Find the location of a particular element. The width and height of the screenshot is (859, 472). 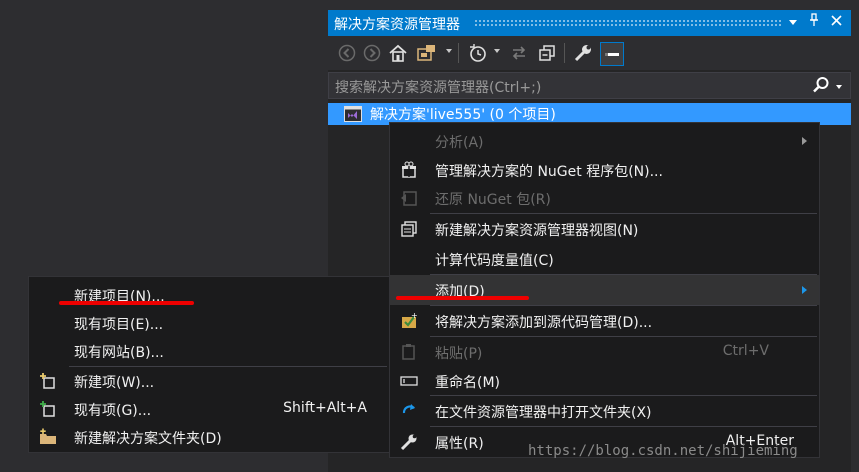

preview-icon is located at coordinates (612, 54).